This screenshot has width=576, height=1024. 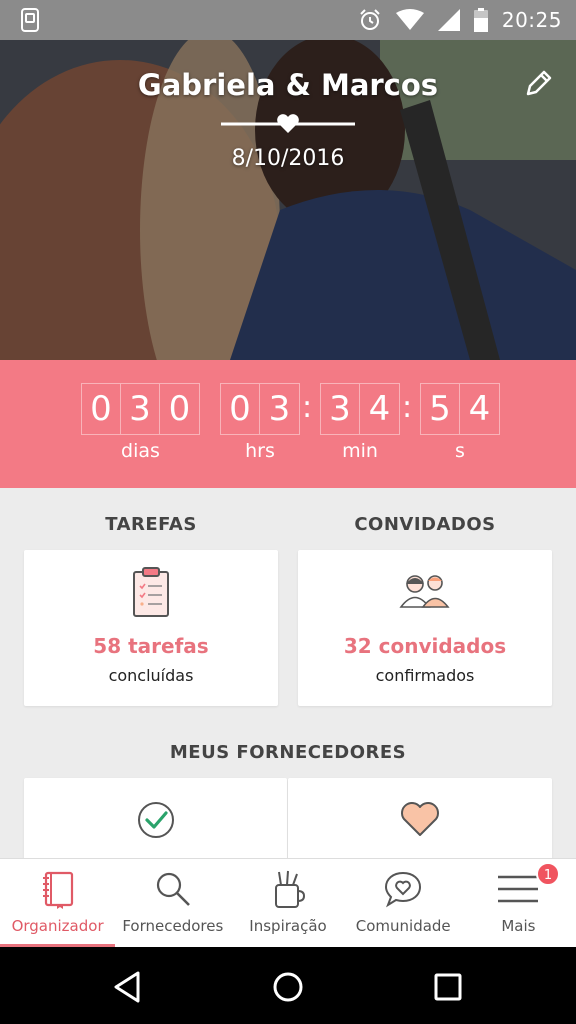 I want to click on guests-caption: confirmados, so click(x=425, y=675).